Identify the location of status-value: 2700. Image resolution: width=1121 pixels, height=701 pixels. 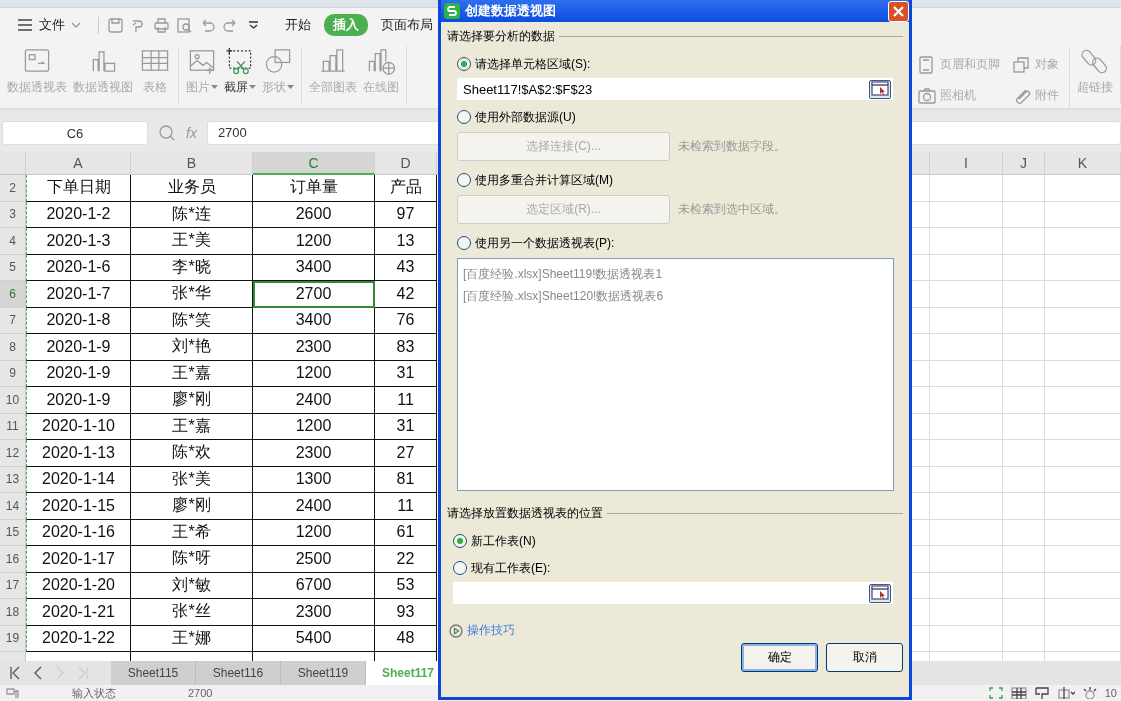
(200, 693).